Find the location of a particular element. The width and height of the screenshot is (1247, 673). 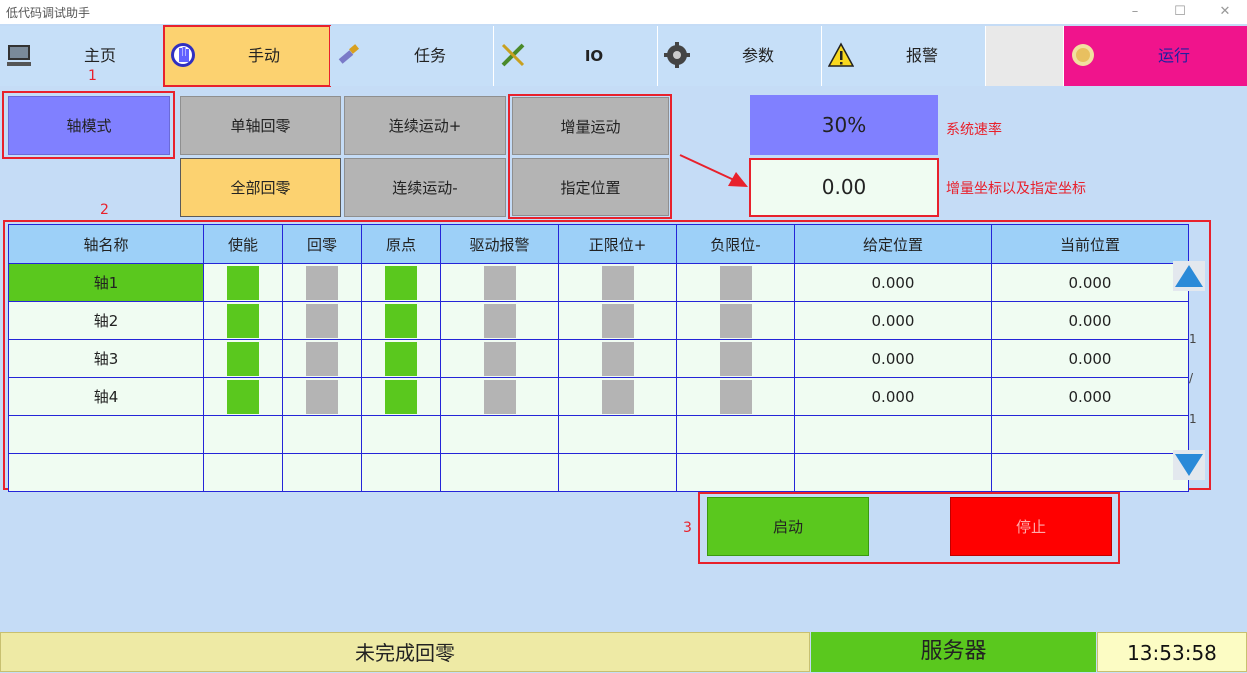

tab-params: 参数 is located at coordinates (740, 56).